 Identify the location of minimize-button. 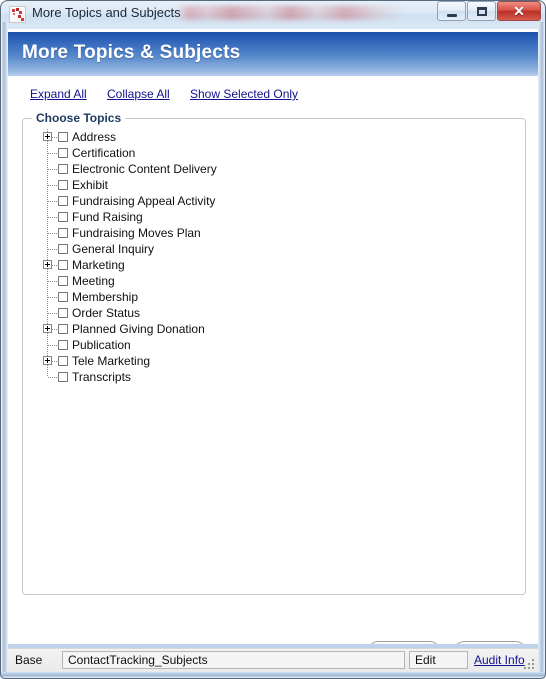
(451, 11).